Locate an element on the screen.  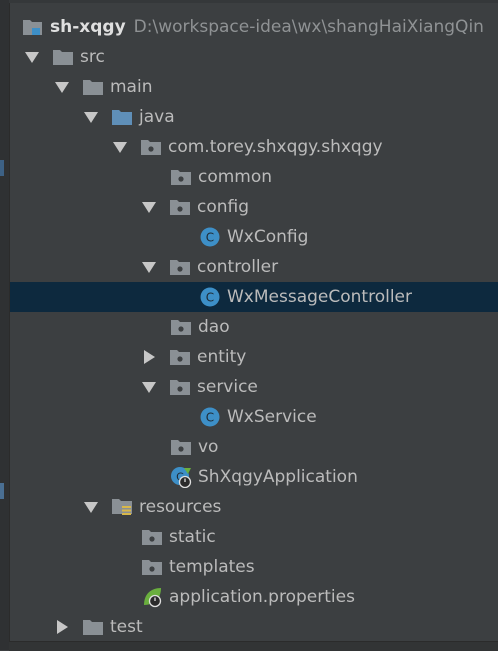
tree-node-label: WxConfig is located at coordinates (268, 237).